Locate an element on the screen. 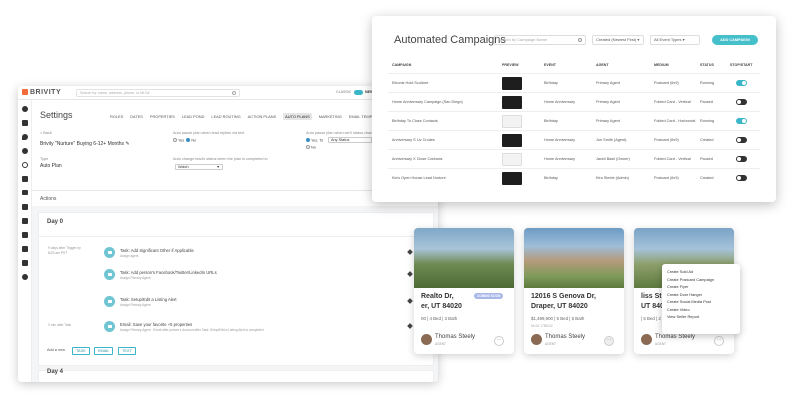 This screenshot has width=800, height=402. campaign-medium: Postcard (6x9) is located at coordinates (666, 140).